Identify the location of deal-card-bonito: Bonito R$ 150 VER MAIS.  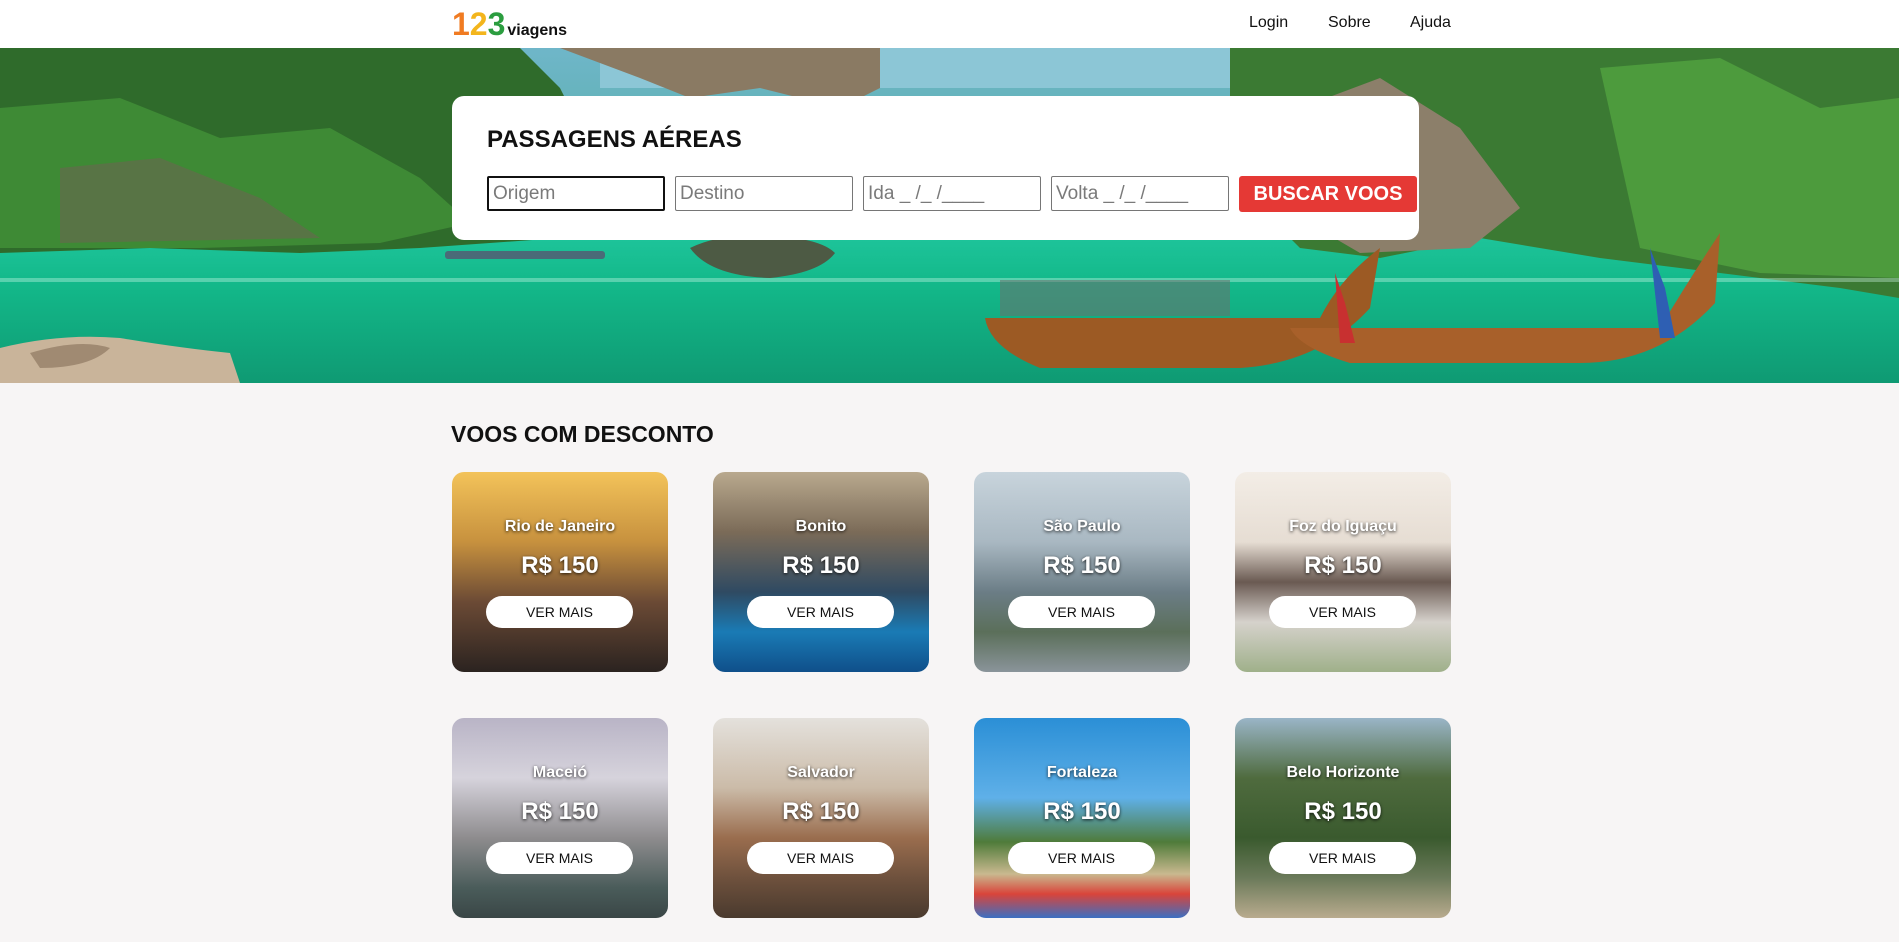
(821, 572).